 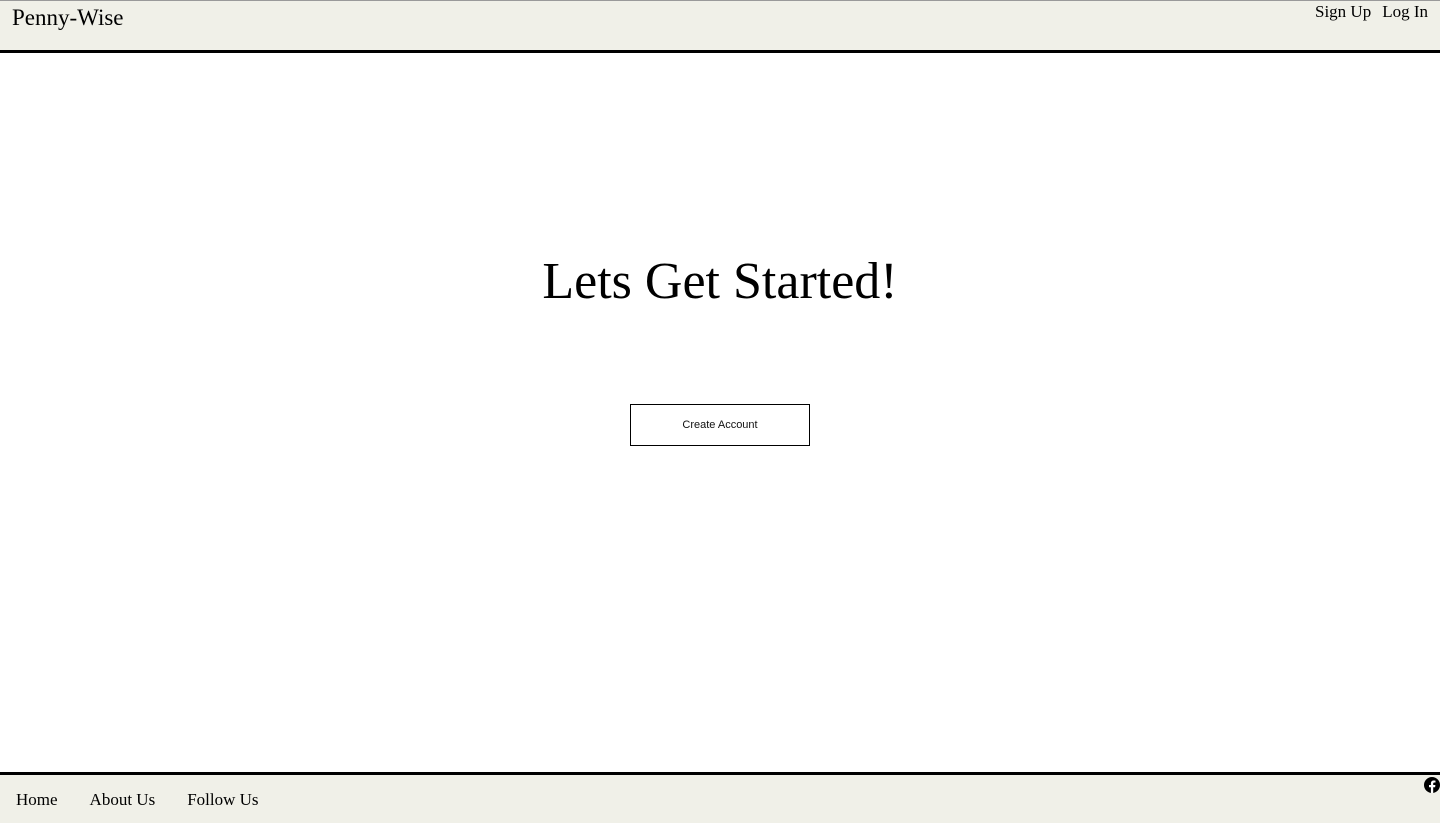 What do you see at coordinates (123, 800) in the screenshot?
I see `footer-about-us-link: About Us` at bounding box center [123, 800].